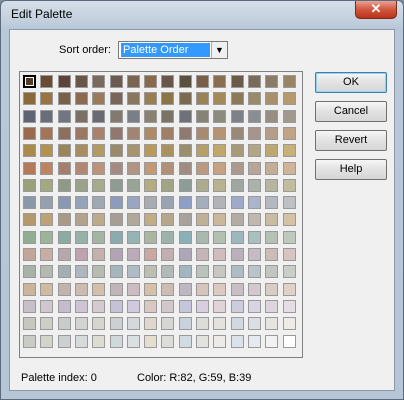 This screenshot has height=400, width=404. Describe the element at coordinates (351, 140) in the screenshot. I see `revert-button: Revert` at that location.